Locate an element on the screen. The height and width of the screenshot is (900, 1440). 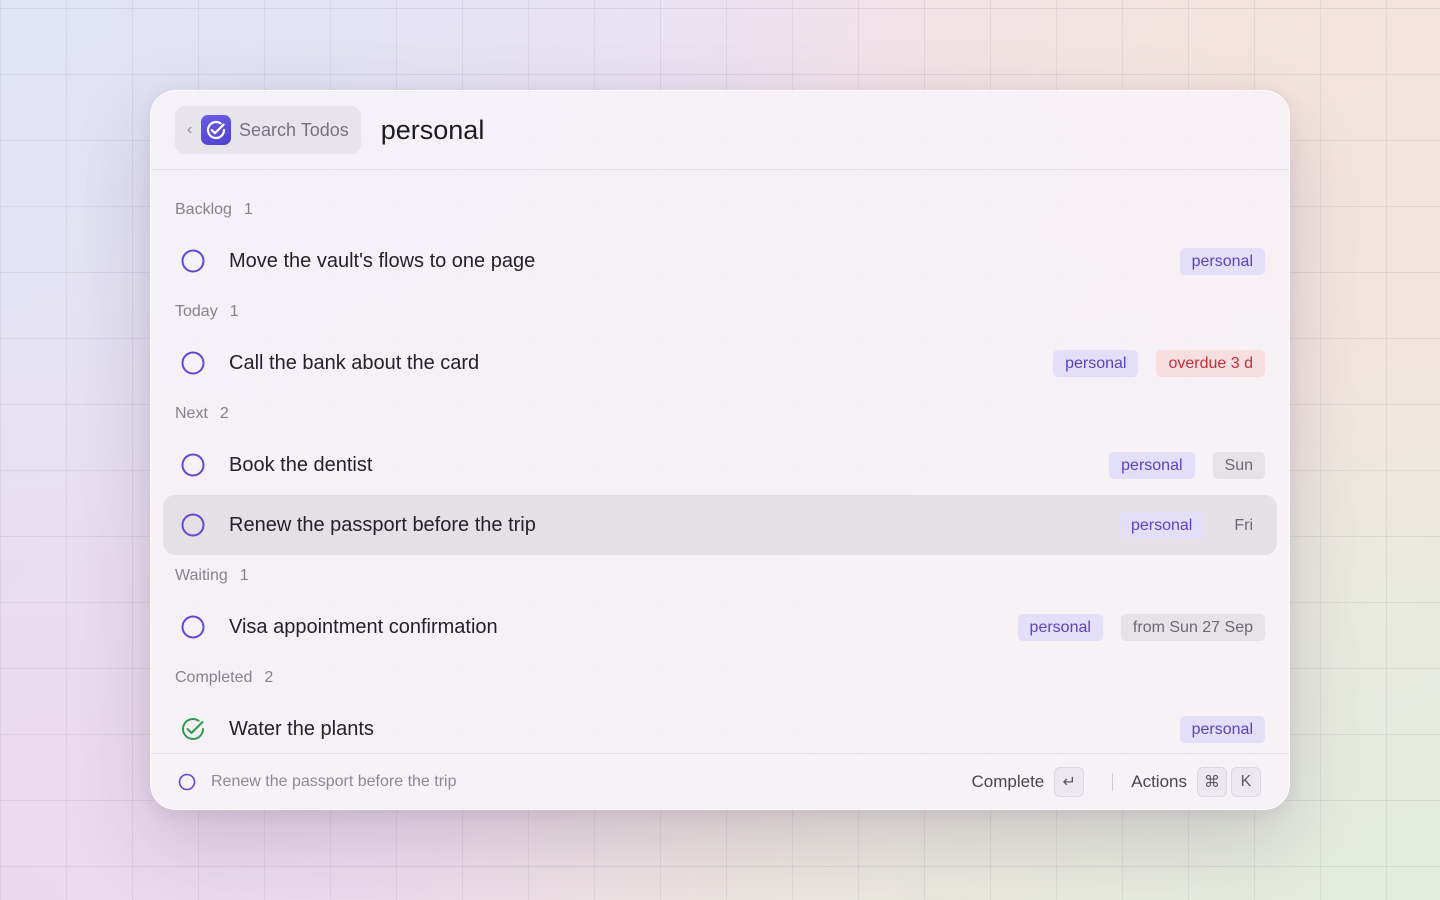
enter-key-hint: ↵ is located at coordinates (1069, 781).